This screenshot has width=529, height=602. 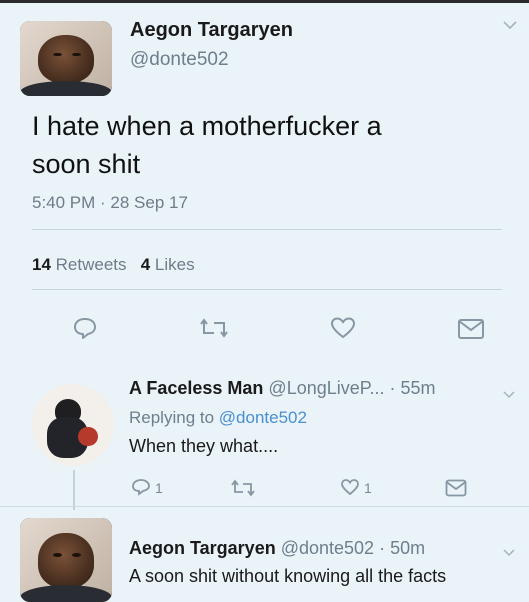 What do you see at coordinates (145, 264) in the screenshot?
I see `like-count: 4` at bounding box center [145, 264].